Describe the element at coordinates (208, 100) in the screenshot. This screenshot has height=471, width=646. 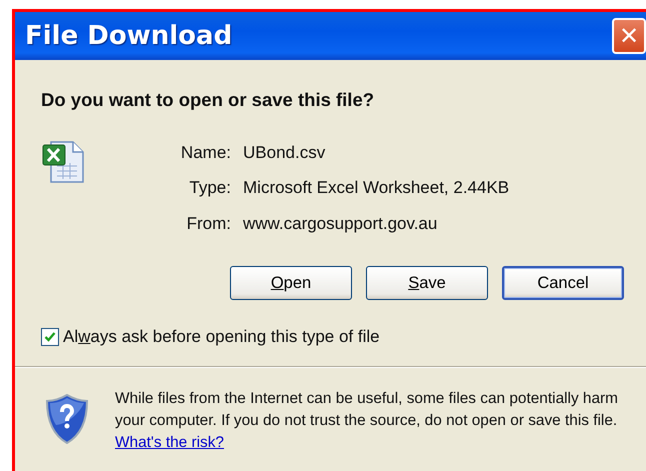
I see `question-text: Do you want to open or save this file?` at that location.